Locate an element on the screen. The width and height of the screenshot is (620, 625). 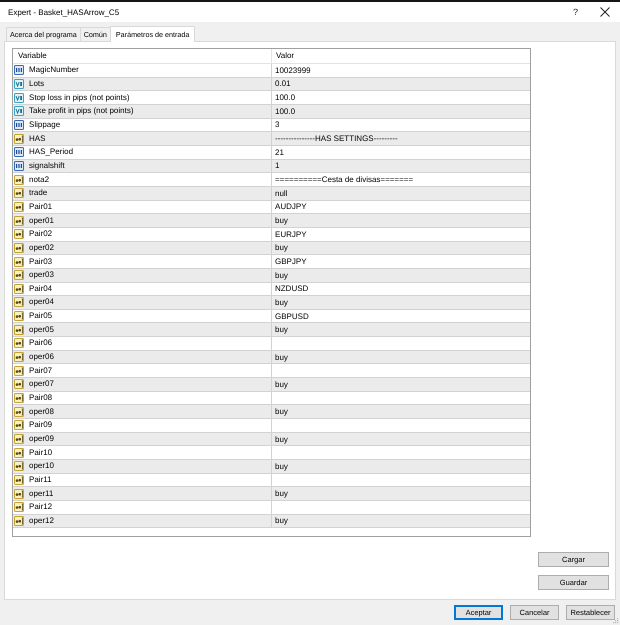
variable-name: Pair02 is located at coordinates (40, 234).